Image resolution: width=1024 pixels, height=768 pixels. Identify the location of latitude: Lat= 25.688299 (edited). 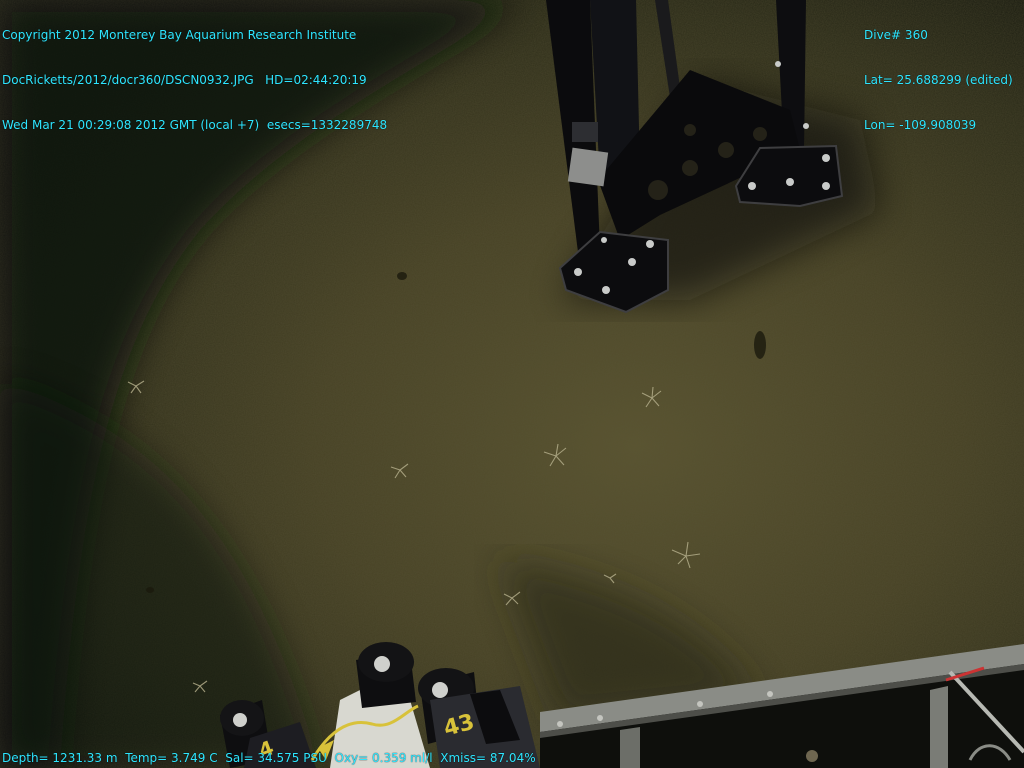
(938, 80).